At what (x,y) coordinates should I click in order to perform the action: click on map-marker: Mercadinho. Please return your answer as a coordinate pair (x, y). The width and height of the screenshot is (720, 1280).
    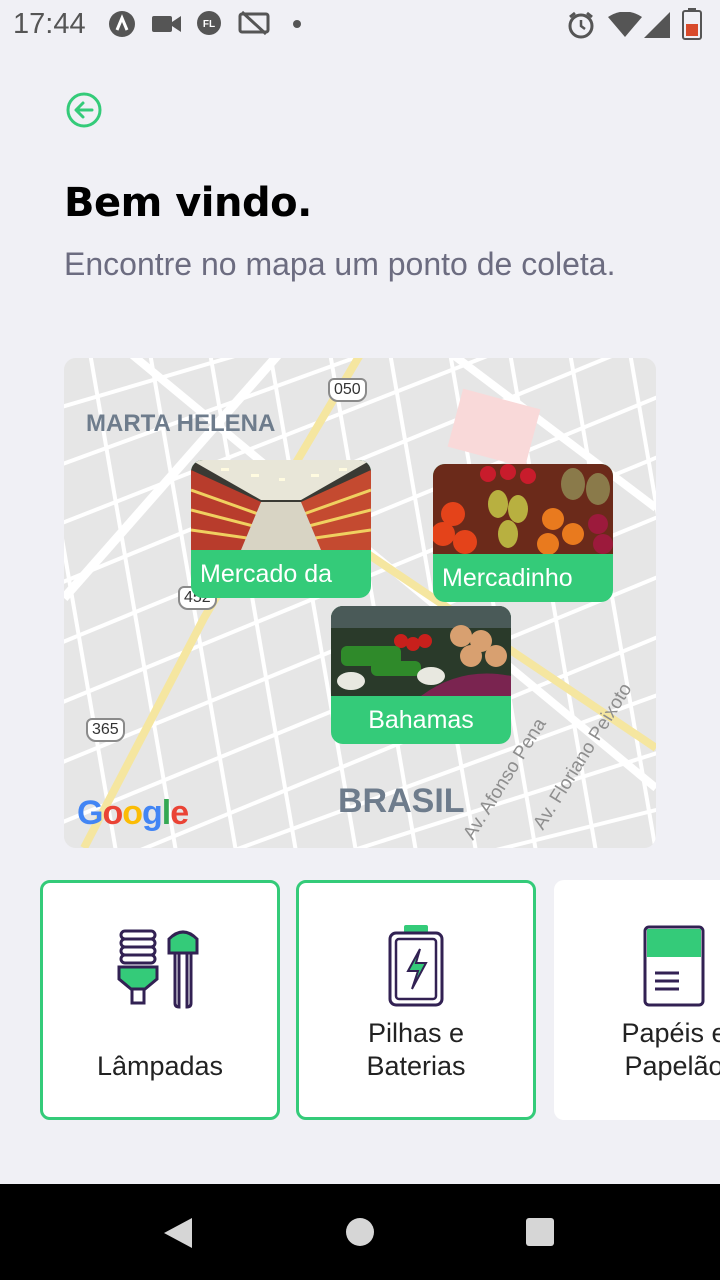
    Looking at the image, I should click on (523, 533).